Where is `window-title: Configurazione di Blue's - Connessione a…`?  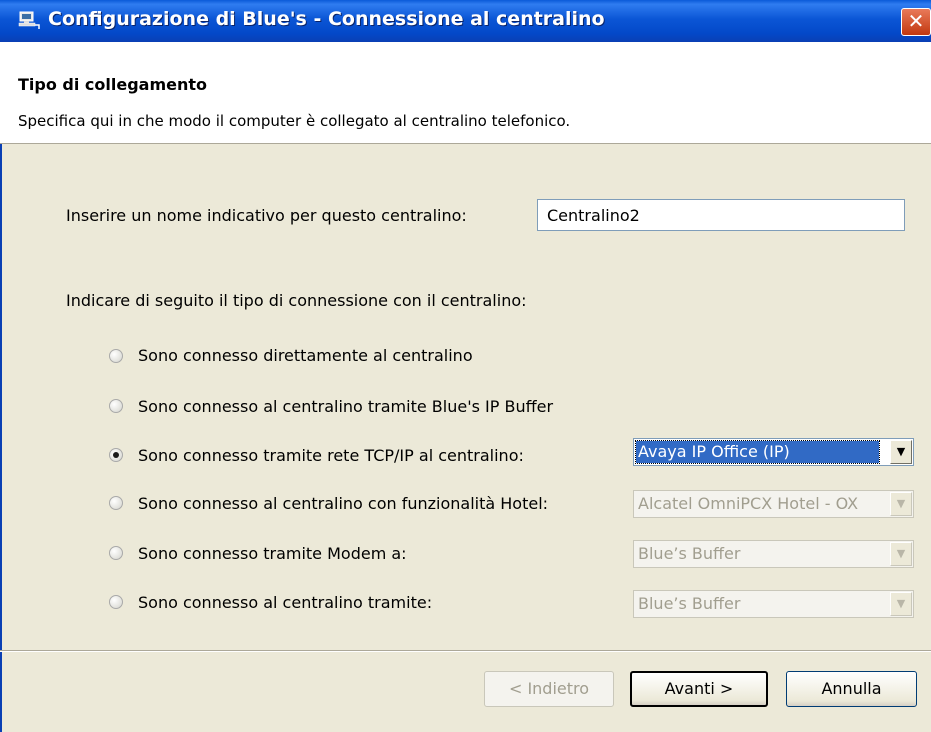 window-title: Configurazione di Blue's - Connessione a… is located at coordinates (326, 19).